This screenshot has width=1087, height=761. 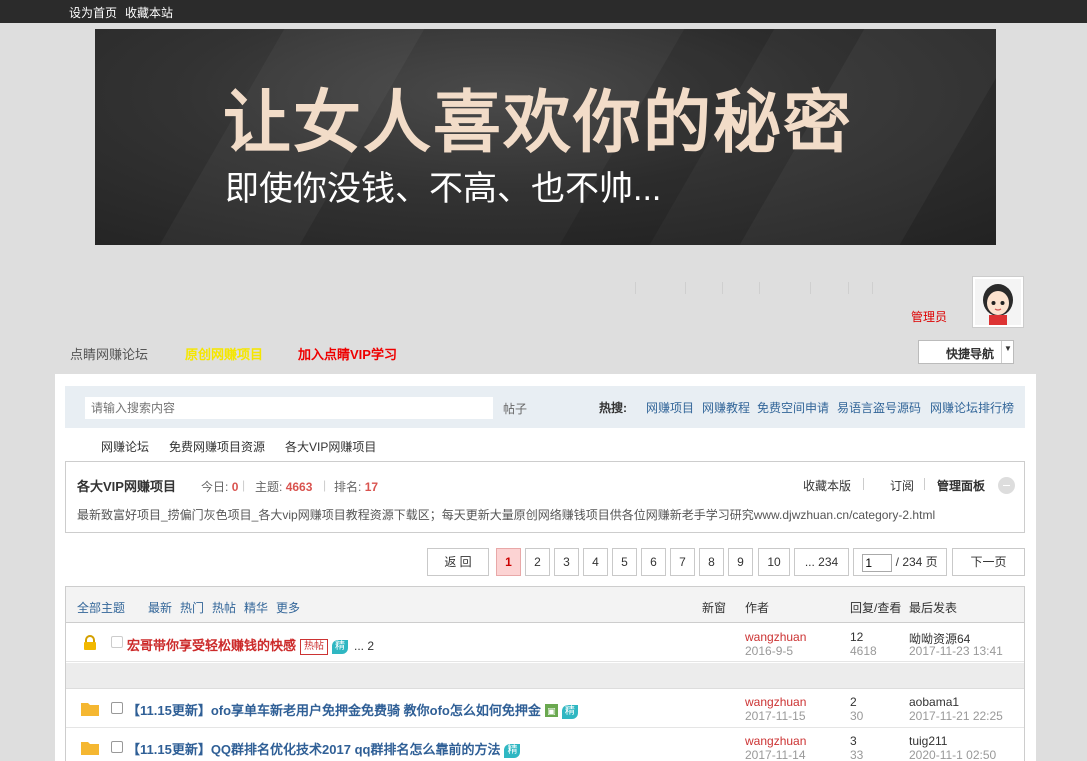 I want to click on last-post-date: 2020-11-1 02:50, so click(x=952, y=754).